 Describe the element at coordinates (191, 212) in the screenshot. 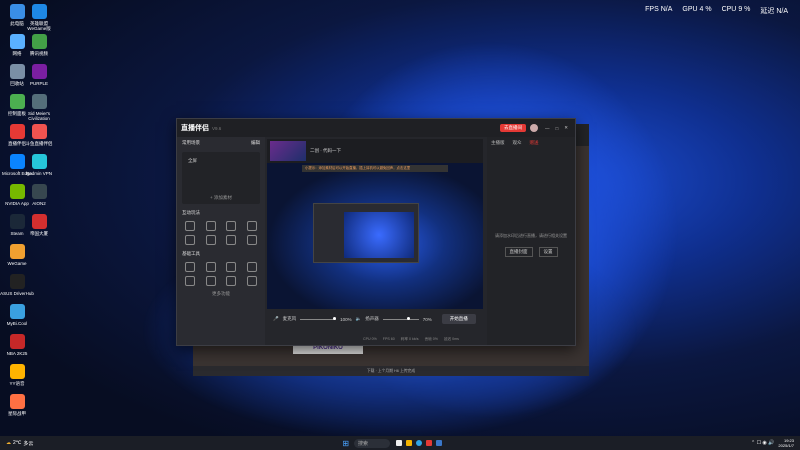

I see `interactive-section-title: 互动玩法` at that location.